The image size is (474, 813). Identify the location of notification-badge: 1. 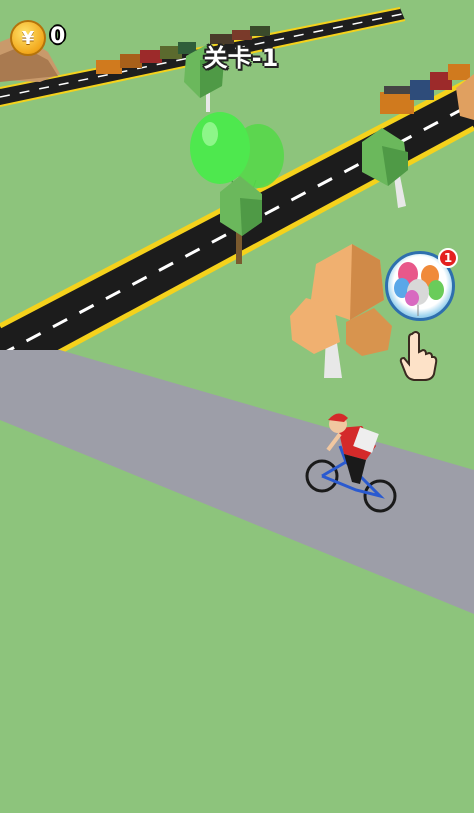
(448, 258).